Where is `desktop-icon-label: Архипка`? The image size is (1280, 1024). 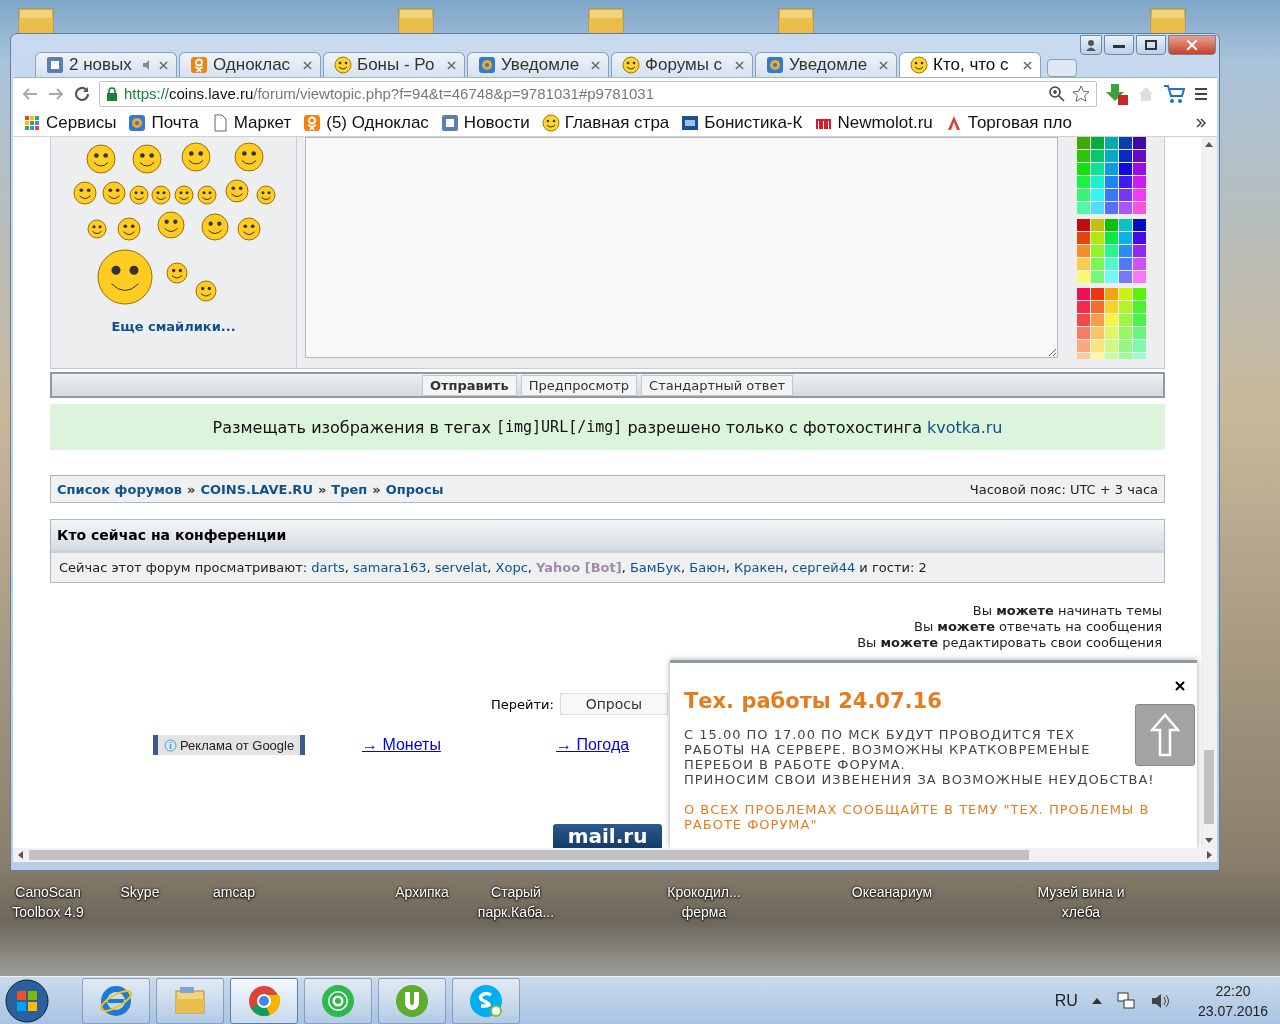
desktop-icon-label: Архипка is located at coordinates (422, 892).